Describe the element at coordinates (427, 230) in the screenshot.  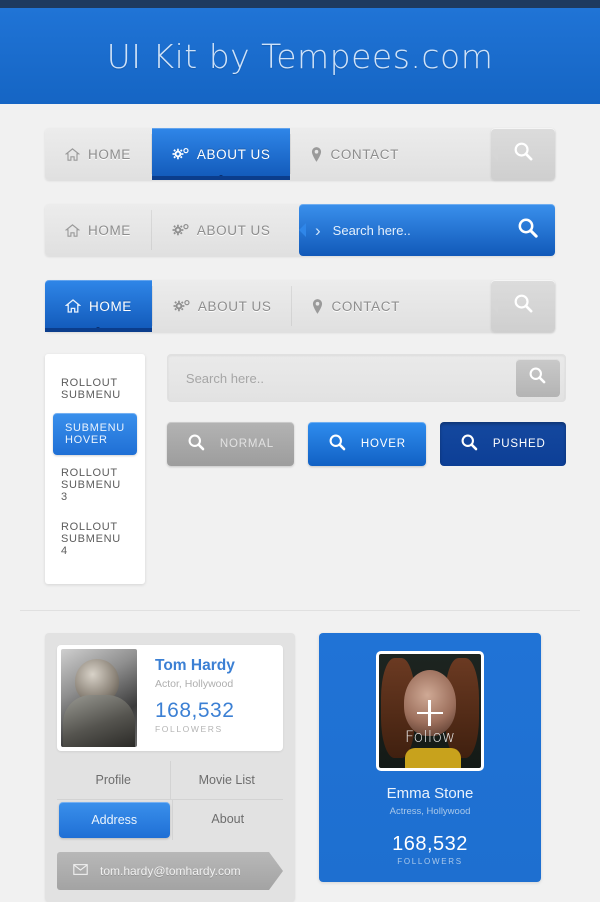
I see `navbar-search-field-expanded: › Search here..` at that location.